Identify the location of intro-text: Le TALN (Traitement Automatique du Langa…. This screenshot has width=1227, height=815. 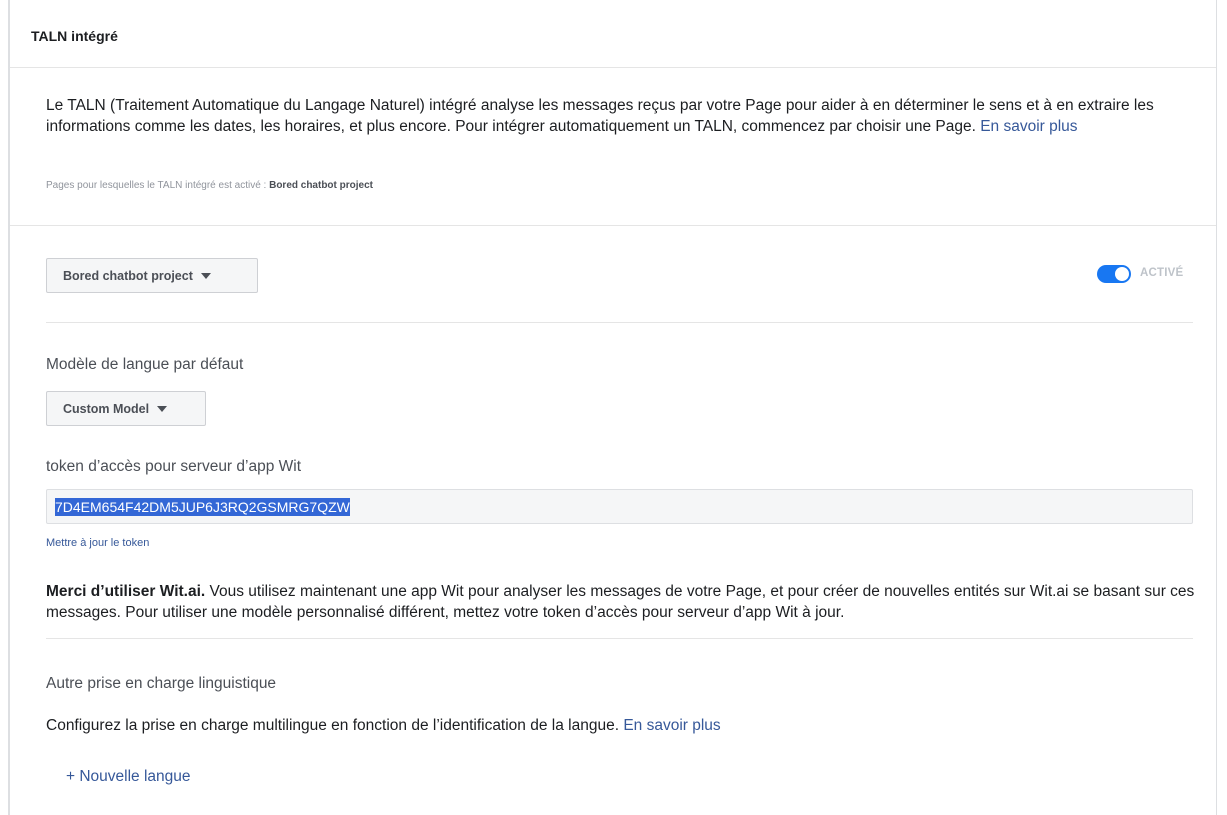
(626, 116).